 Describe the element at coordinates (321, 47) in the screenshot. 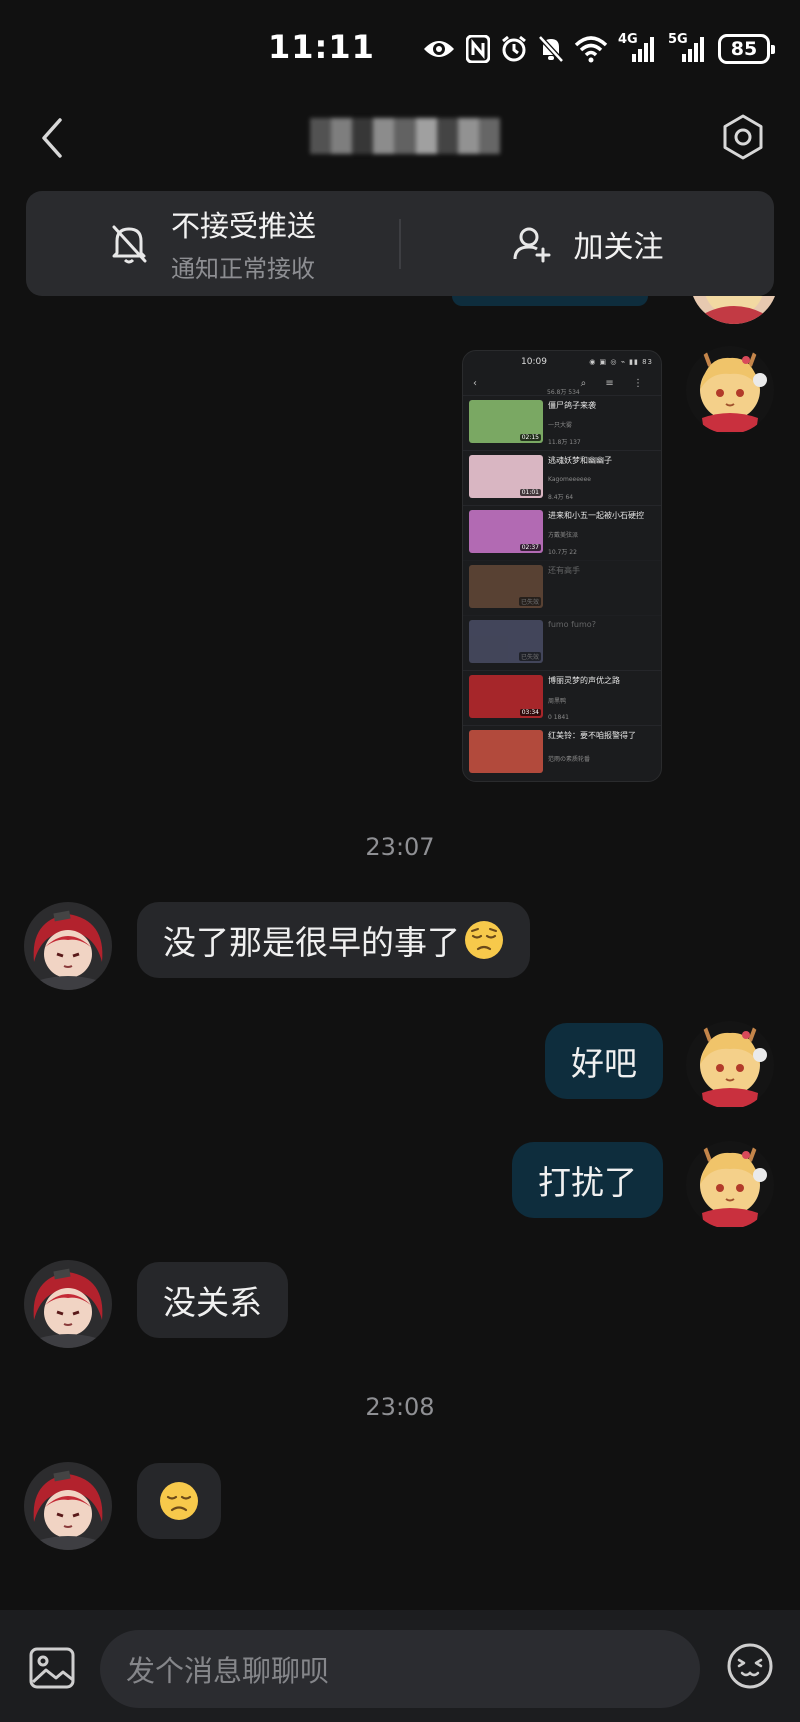

I see `status-time: 11:11` at that location.